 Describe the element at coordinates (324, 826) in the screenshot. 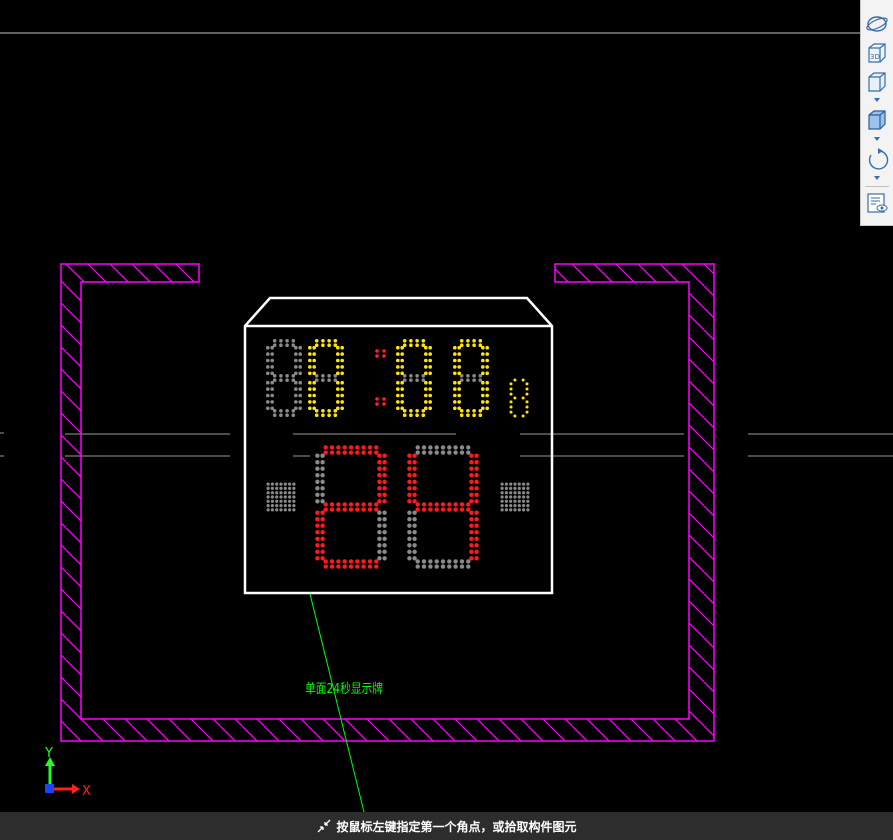

I see `corner-select-icon` at that location.